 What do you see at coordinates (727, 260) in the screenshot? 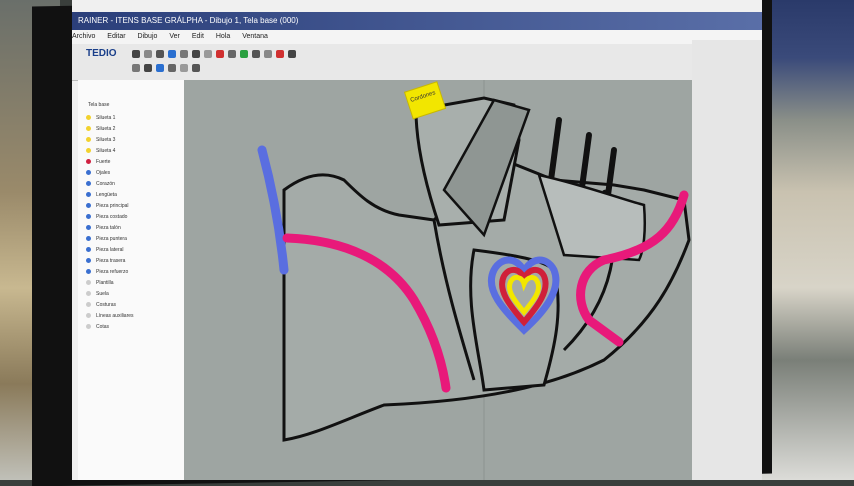
I see `right-toolbar` at bounding box center [727, 260].